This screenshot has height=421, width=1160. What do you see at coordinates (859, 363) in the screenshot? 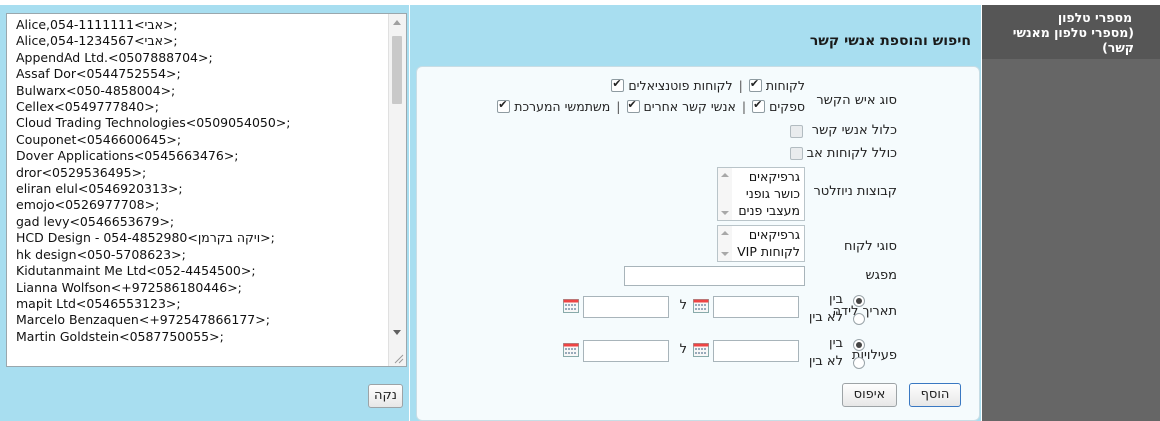
I see `activities-not-between-radio` at bounding box center [859, 363].